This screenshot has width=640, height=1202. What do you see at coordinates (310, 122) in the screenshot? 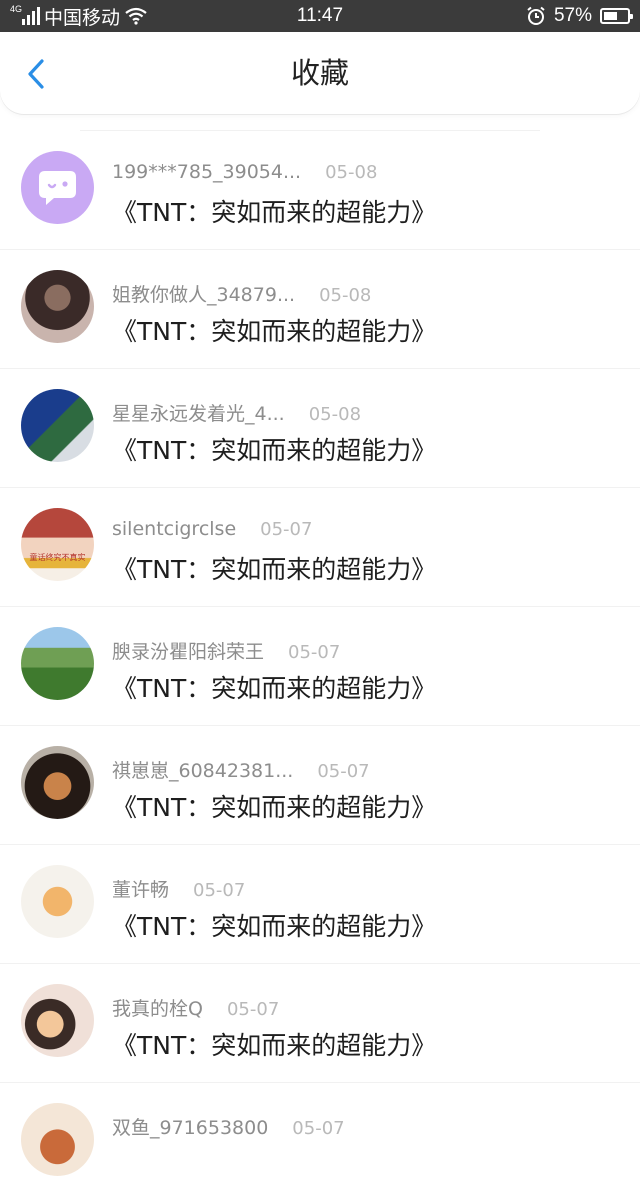
I see `list-divider` at bounding box center [310, 122].